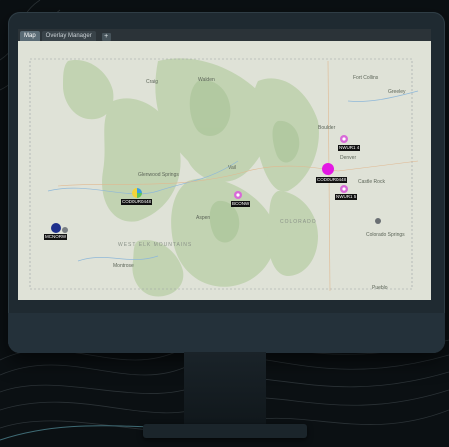 This screenshot has height=447, width=449. I want to click on region-label: COLORADO, so click(298, 222).